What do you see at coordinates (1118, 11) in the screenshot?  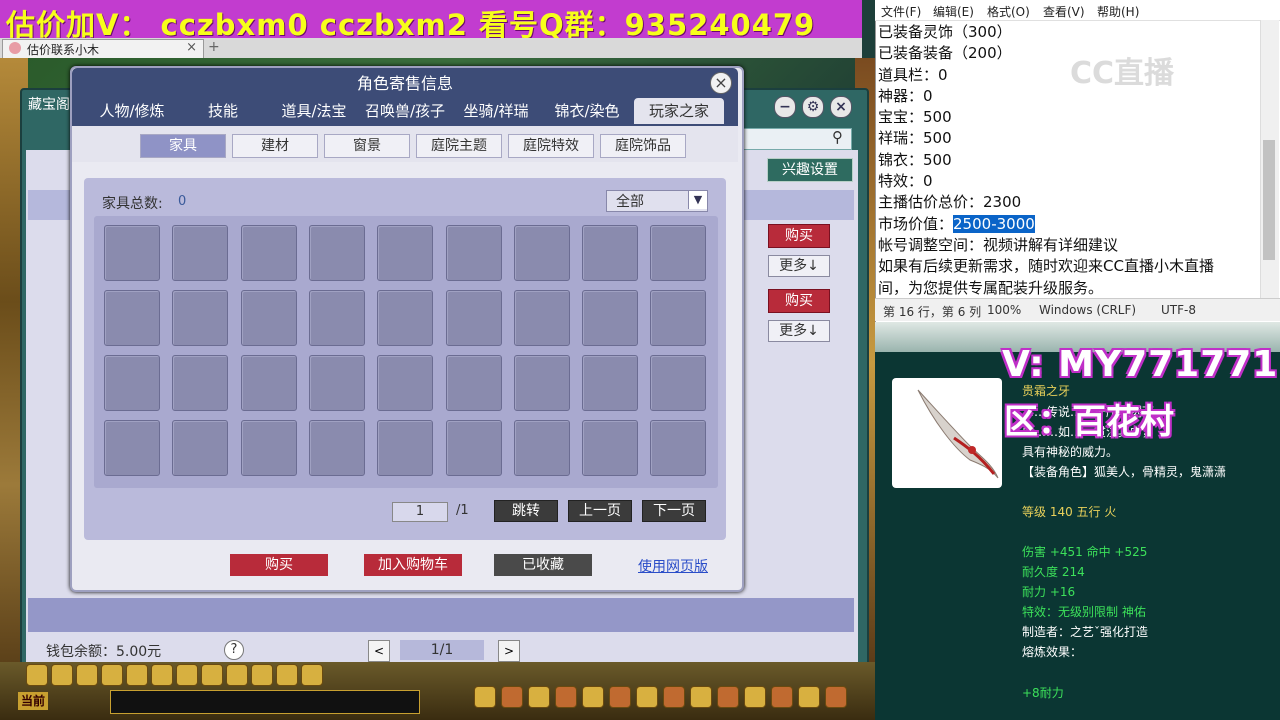 I see `menu-help: 帮助(H)` at bounding box center [1118, 11].